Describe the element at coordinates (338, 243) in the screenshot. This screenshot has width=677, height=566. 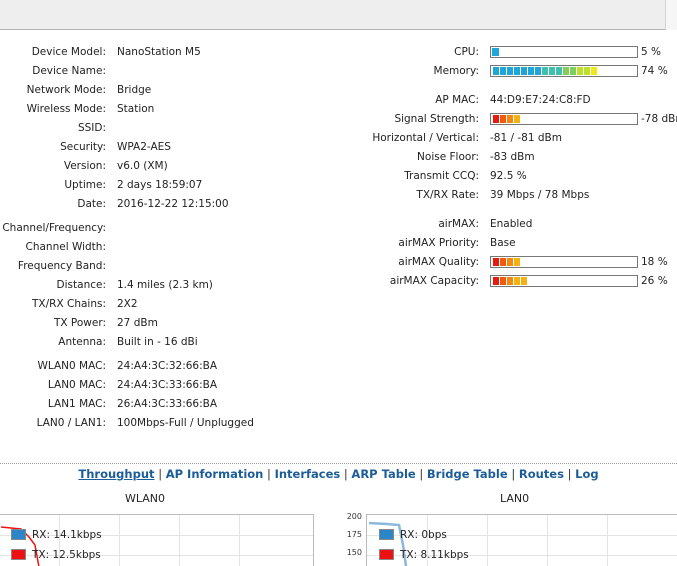
I see `airmax-priority-row: airMAX Priority: Base` at that location.